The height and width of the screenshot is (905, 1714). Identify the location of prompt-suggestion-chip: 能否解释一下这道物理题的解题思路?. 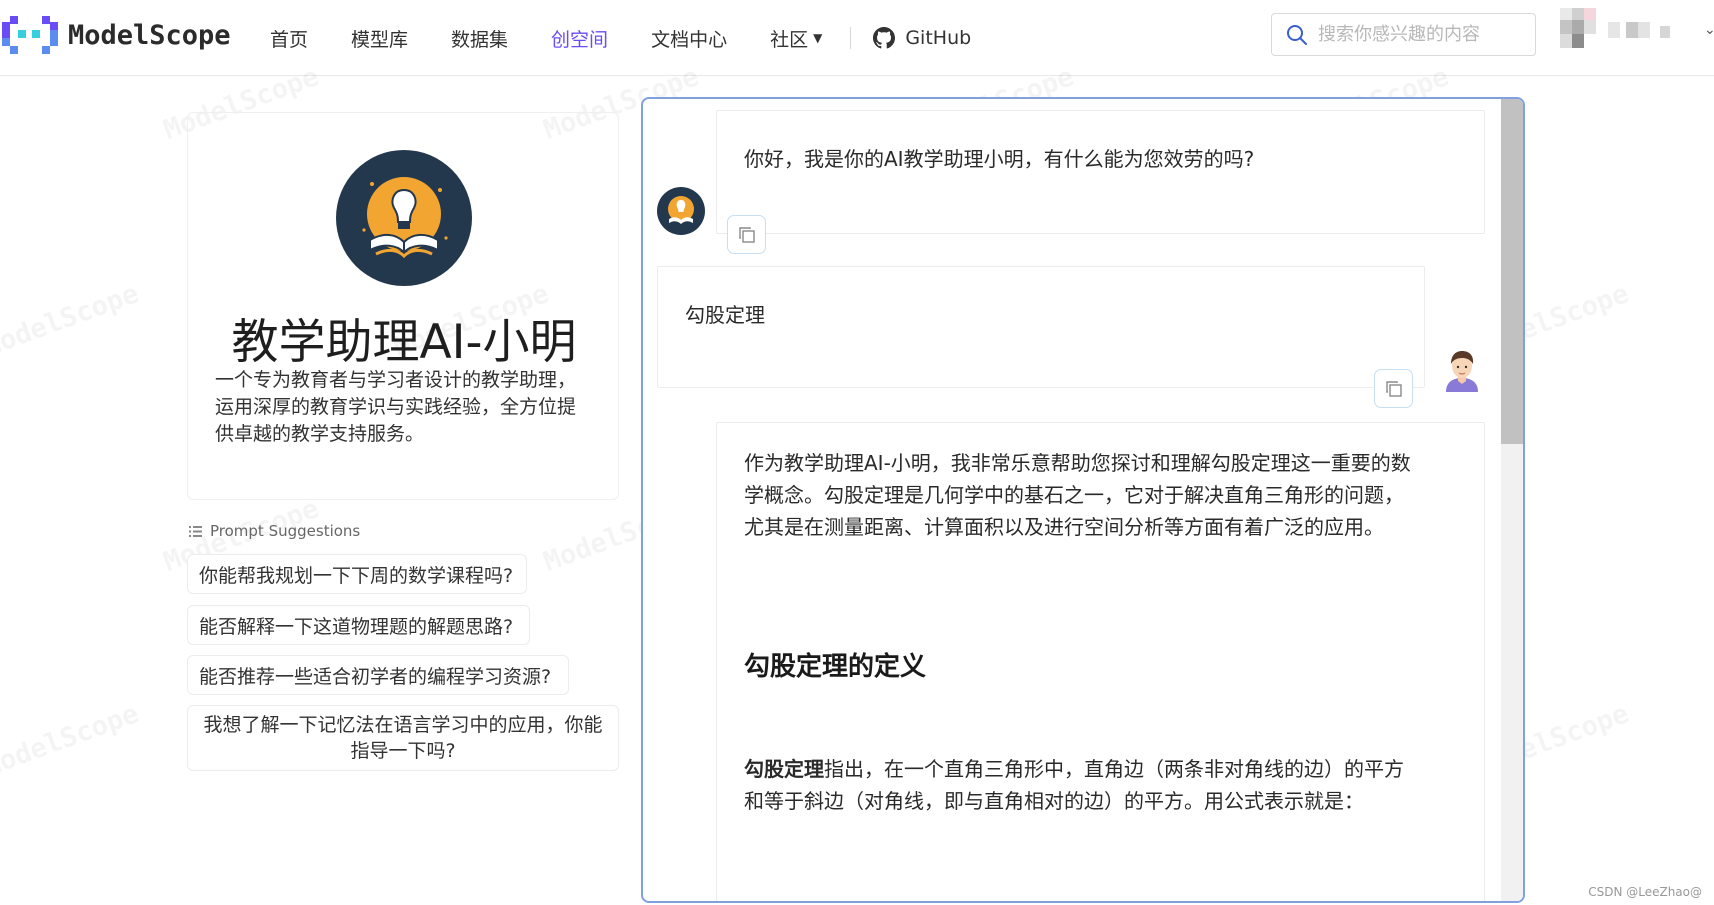
(358, 625).